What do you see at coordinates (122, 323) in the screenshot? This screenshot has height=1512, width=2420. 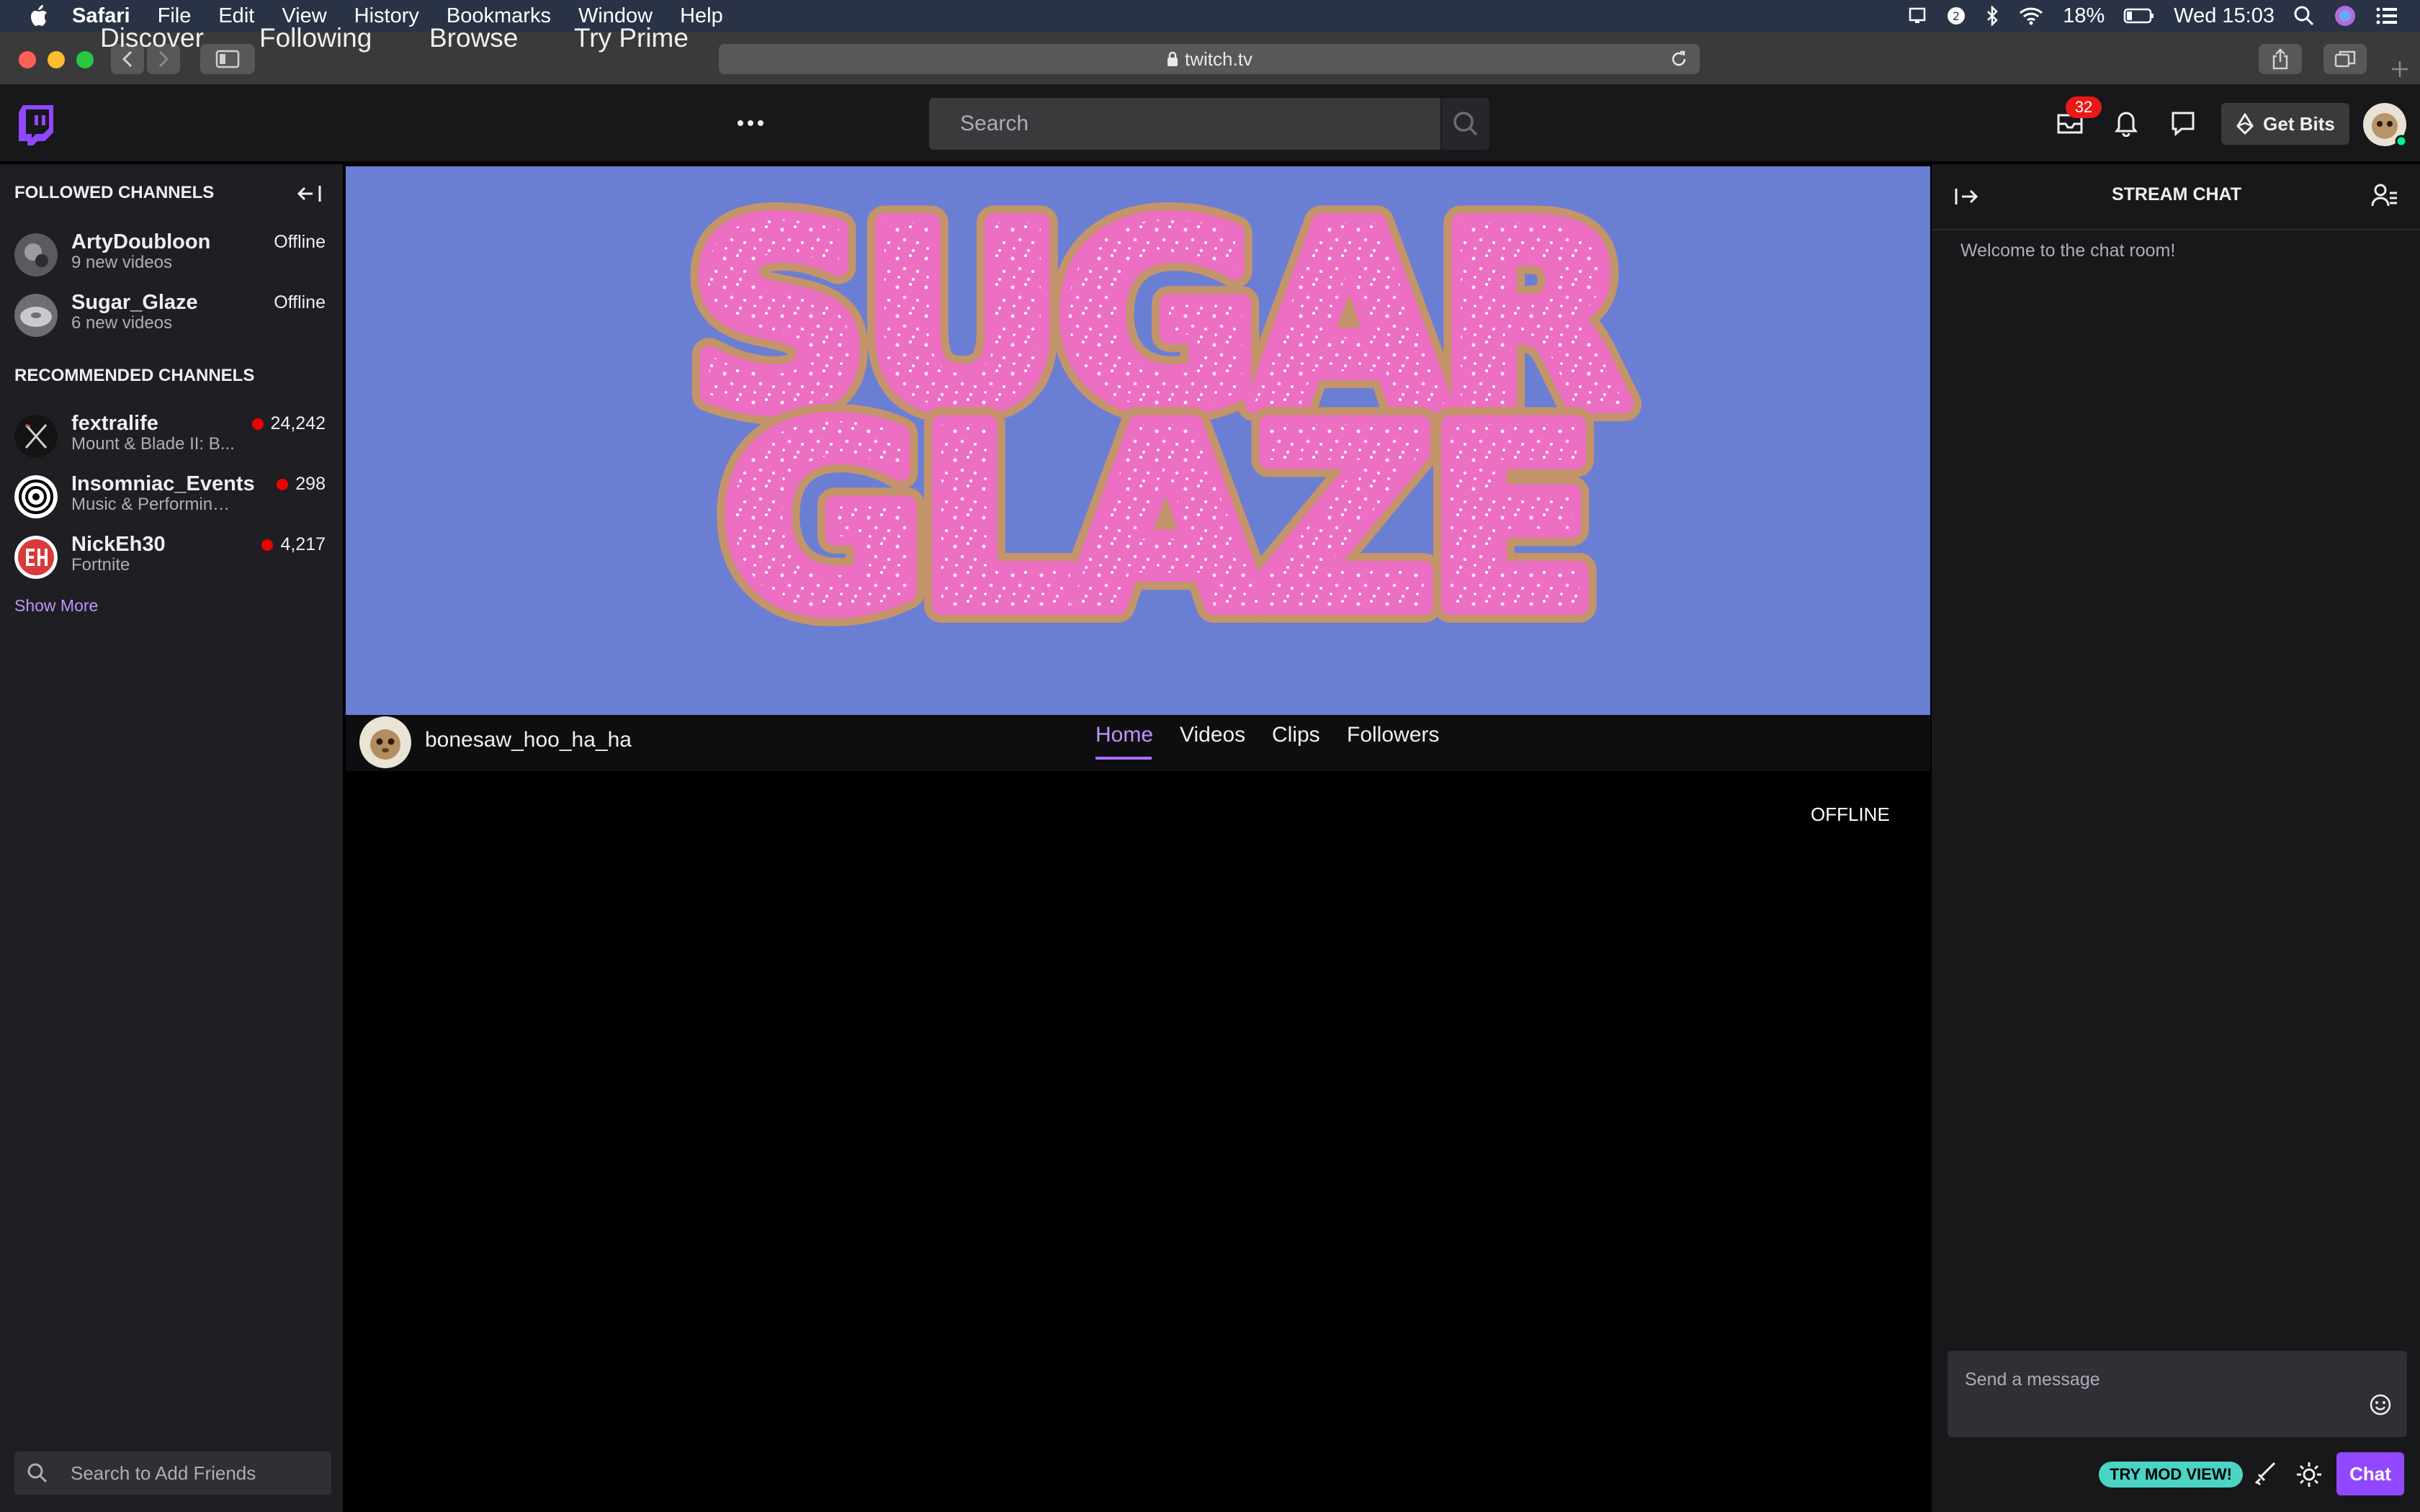 I see `channel-subtitle: 6 new videos` at bounding box center [122, 323].